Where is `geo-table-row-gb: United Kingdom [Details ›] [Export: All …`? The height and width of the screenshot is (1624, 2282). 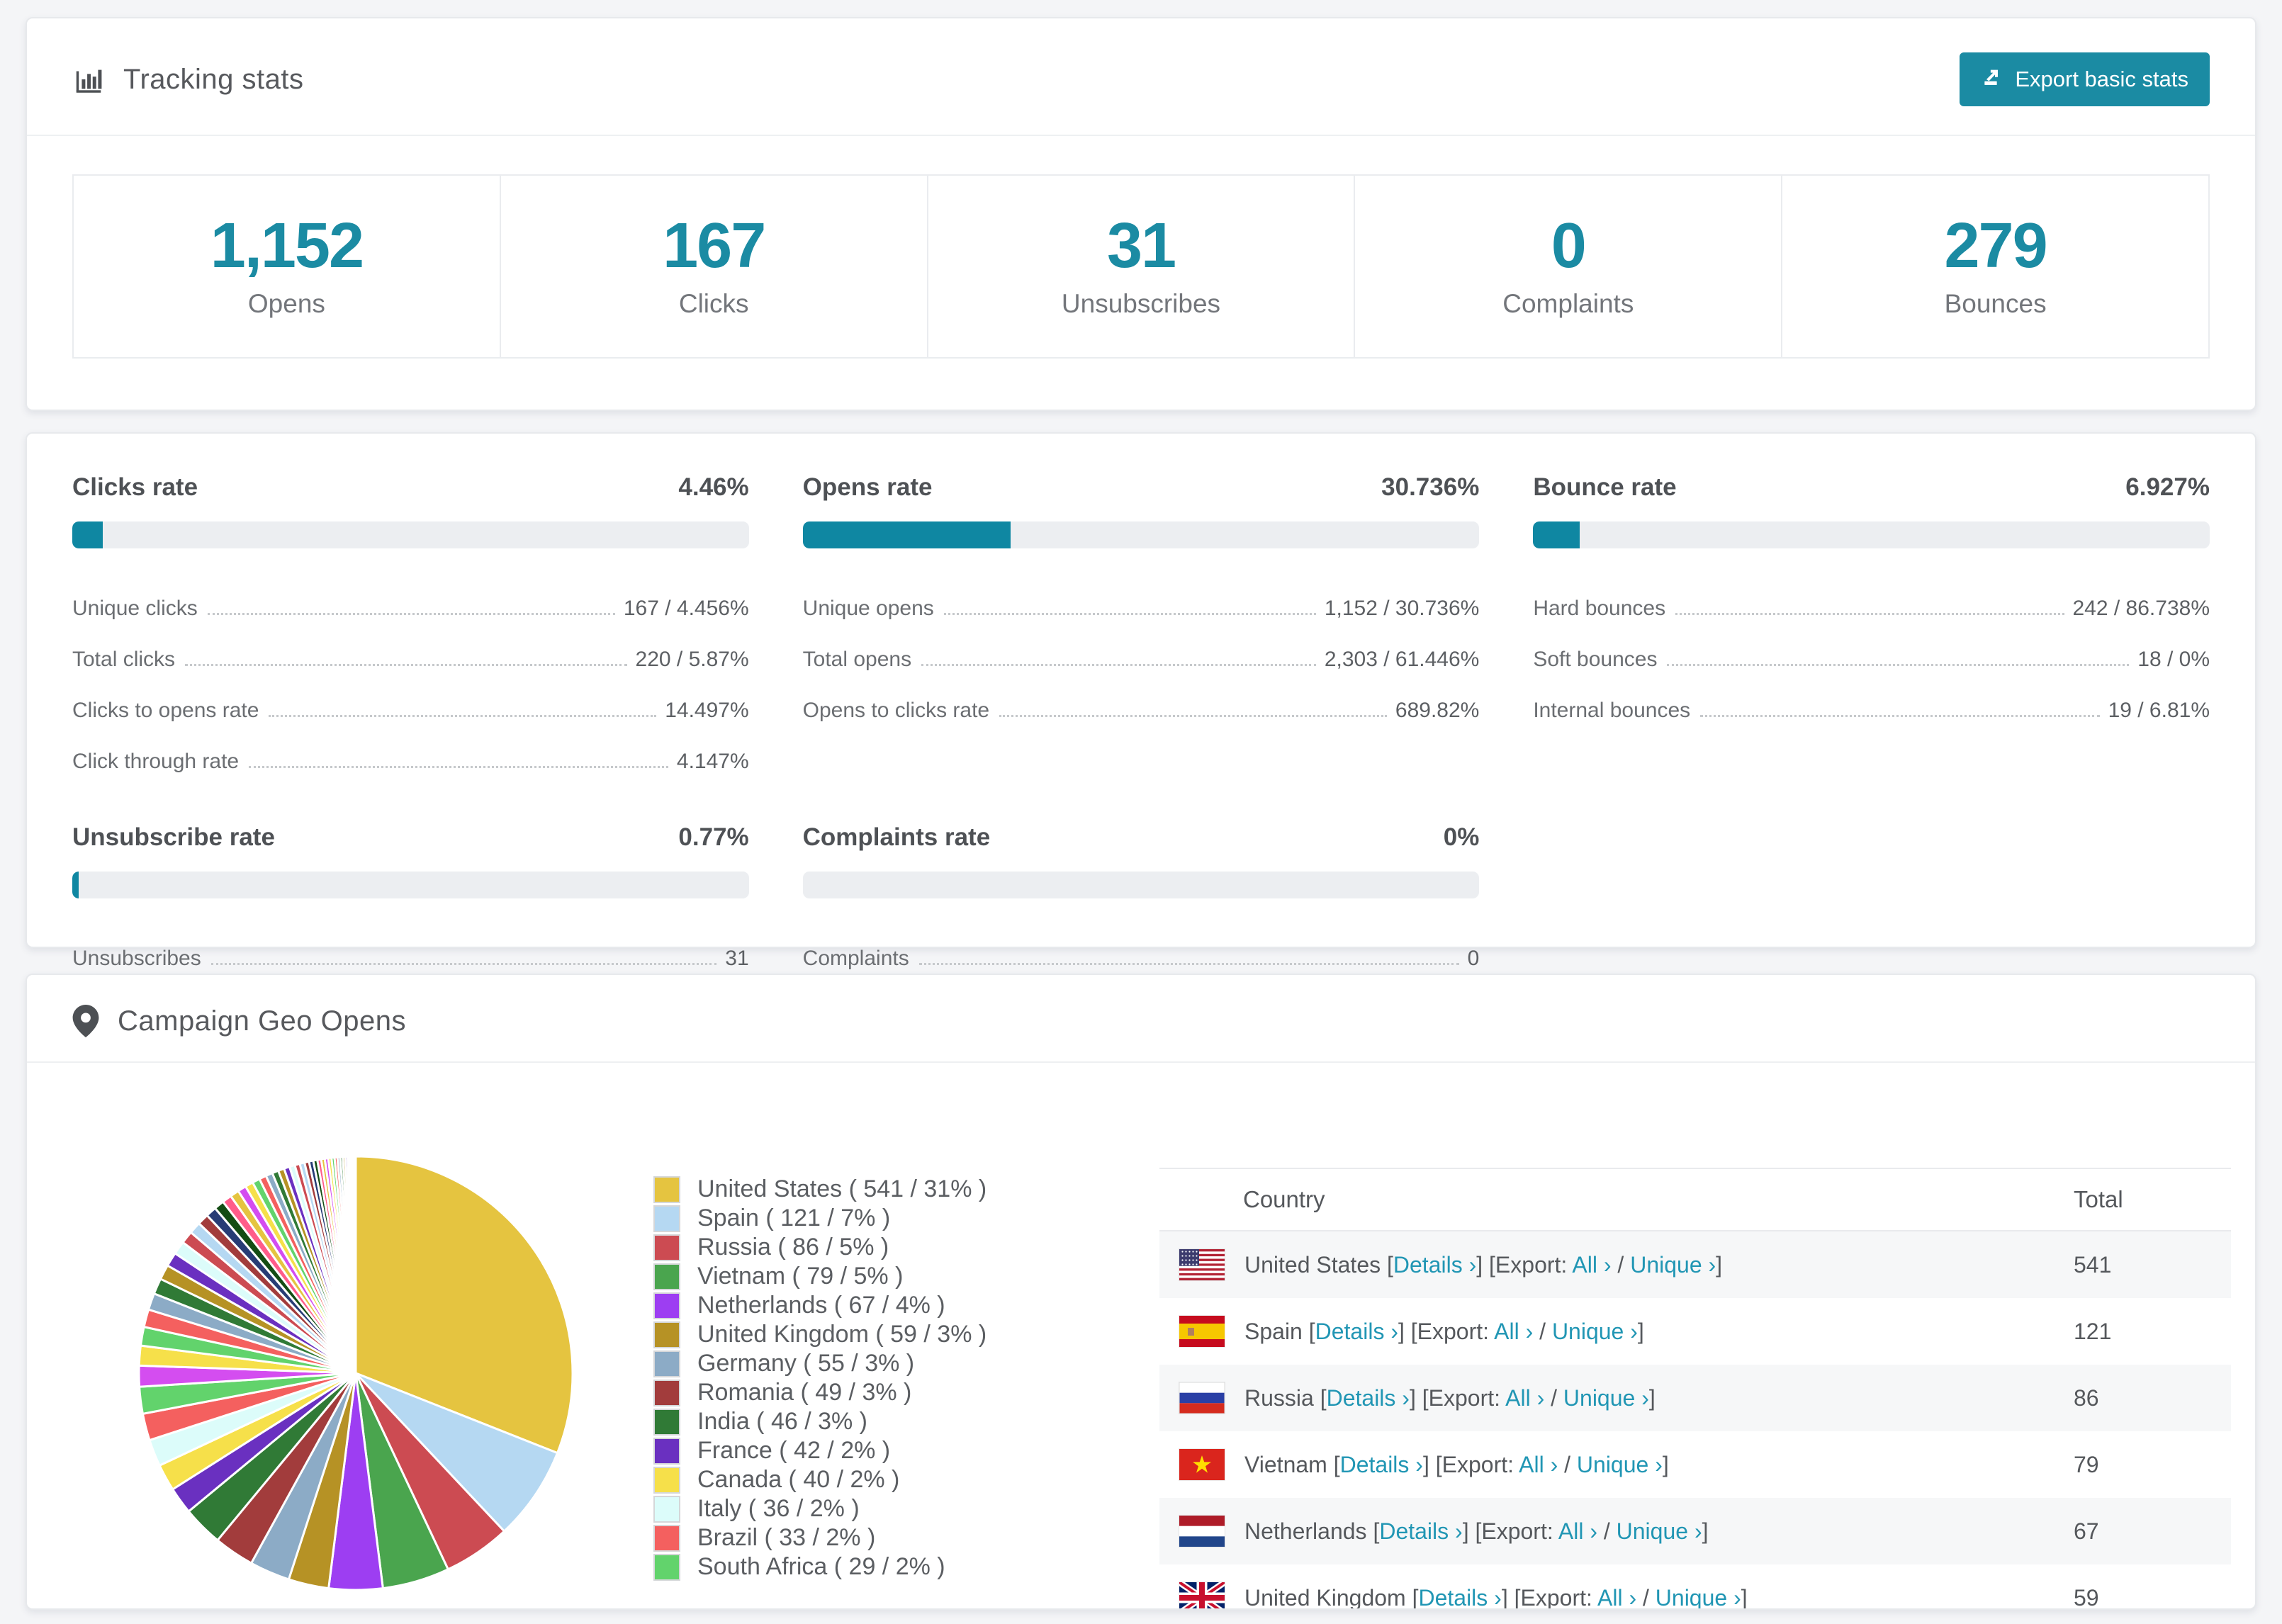 geo-table-row-gb: United Kingdom [Details ›] [Export: All … is located at coordinates (1695, 1587).